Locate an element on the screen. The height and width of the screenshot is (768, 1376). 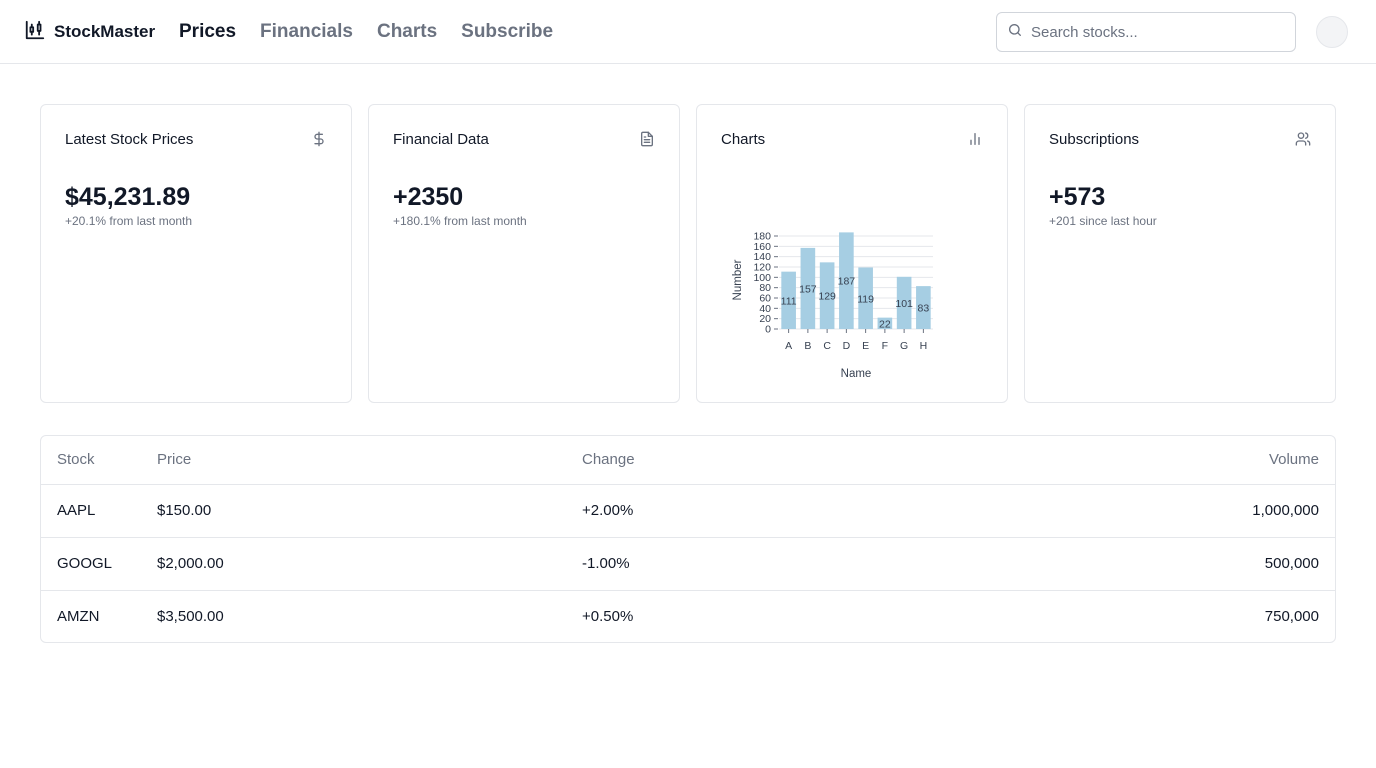
dollar-icon is located at coordinates (319, 139).